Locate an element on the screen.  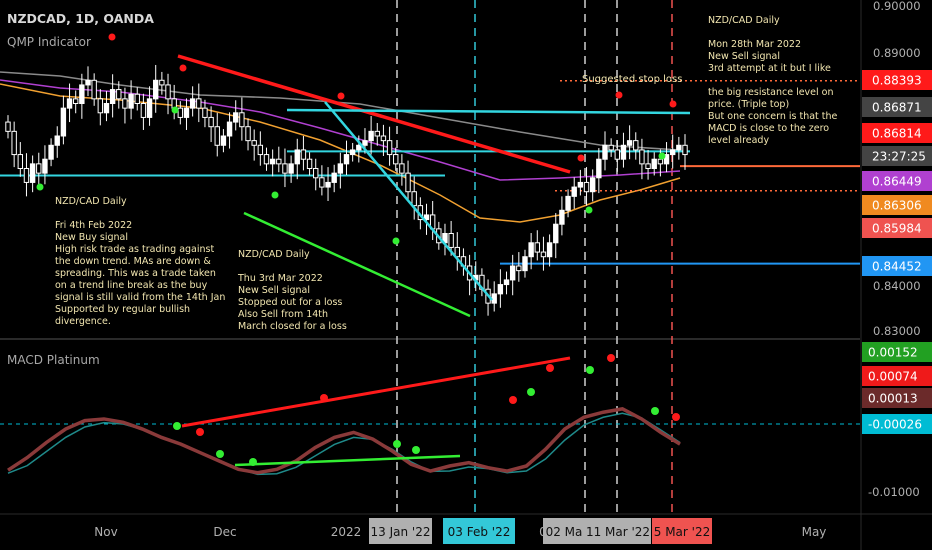
macd-value-label: -0.00026 is located at coordinates (897, 424).